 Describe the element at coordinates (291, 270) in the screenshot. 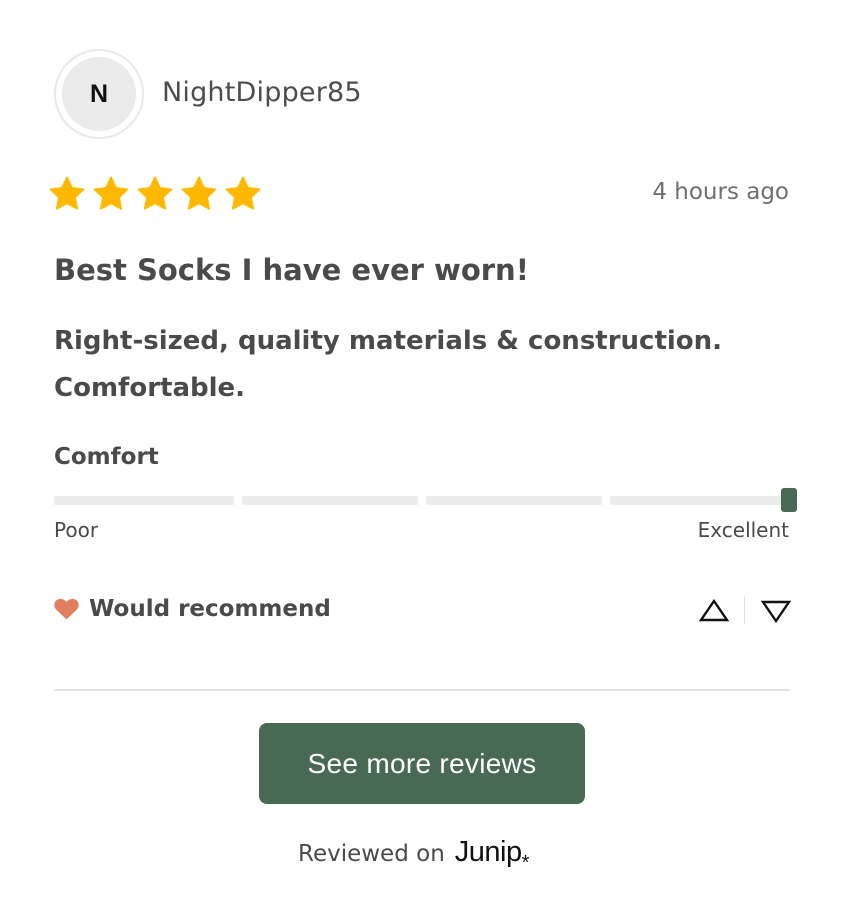

I see `review-title: Best Socks I have ever worn!` at that location.